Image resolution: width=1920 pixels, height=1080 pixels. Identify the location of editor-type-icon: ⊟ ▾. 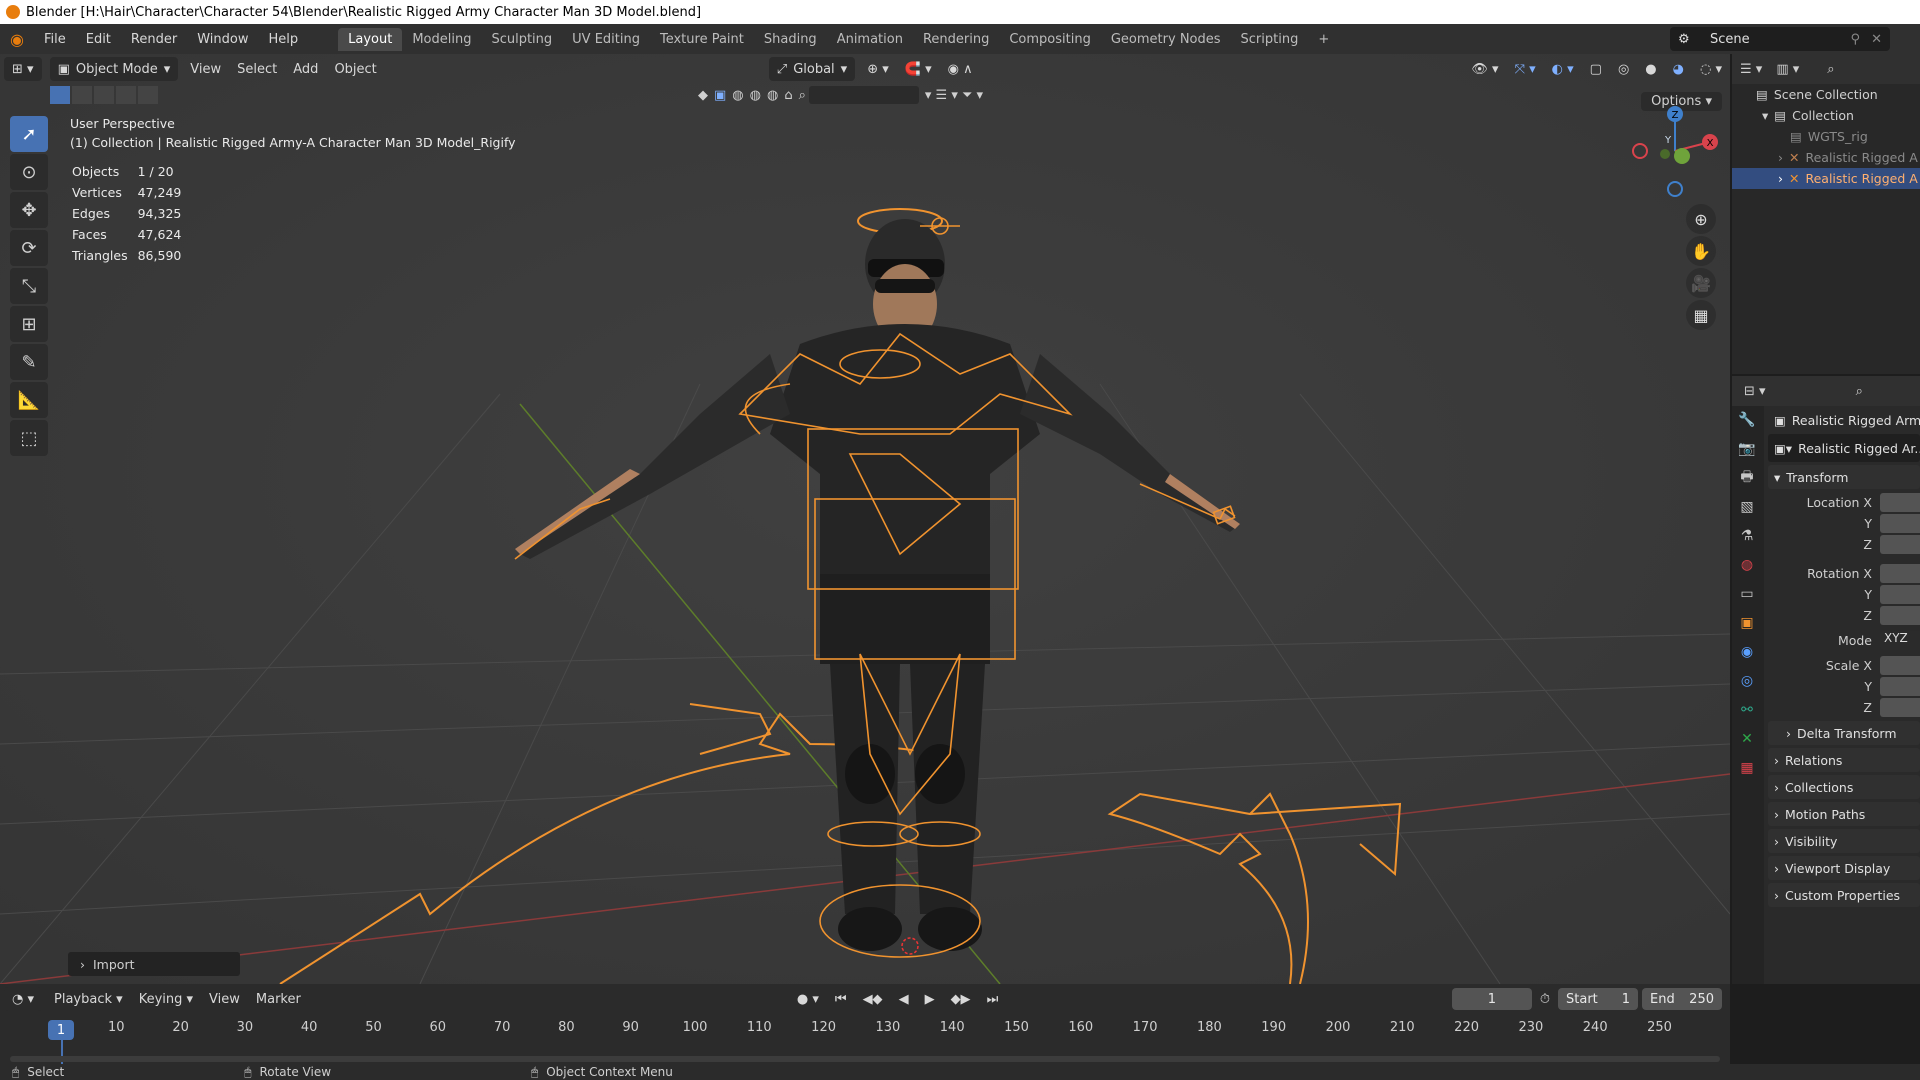
(1755, 391).